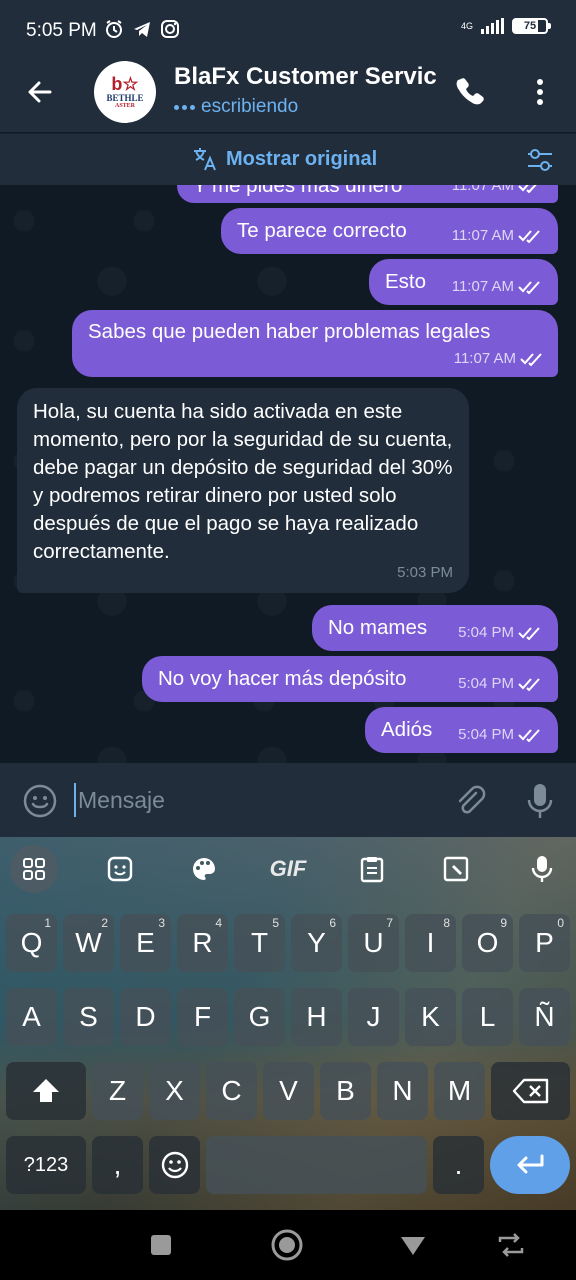  What do you see at coordinates (202, 943) in the screenshot?
I see `key-r: R4` at bounding box center [202, 943].